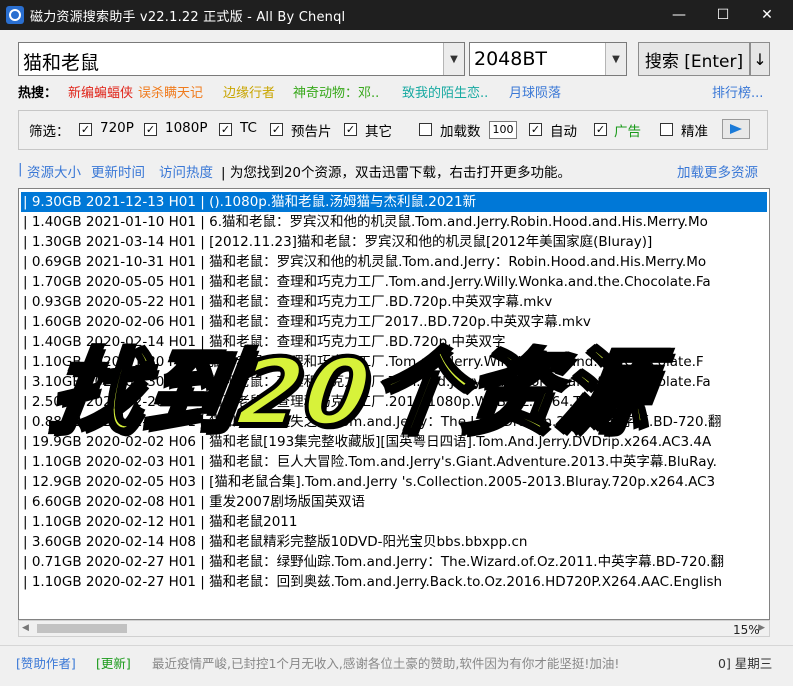 The width and height of the screenshot is (793, 686). Describe the element at coordinates (46, 662) in the screenshot. I see `sponsor-link: [赞助作者]` at that location.